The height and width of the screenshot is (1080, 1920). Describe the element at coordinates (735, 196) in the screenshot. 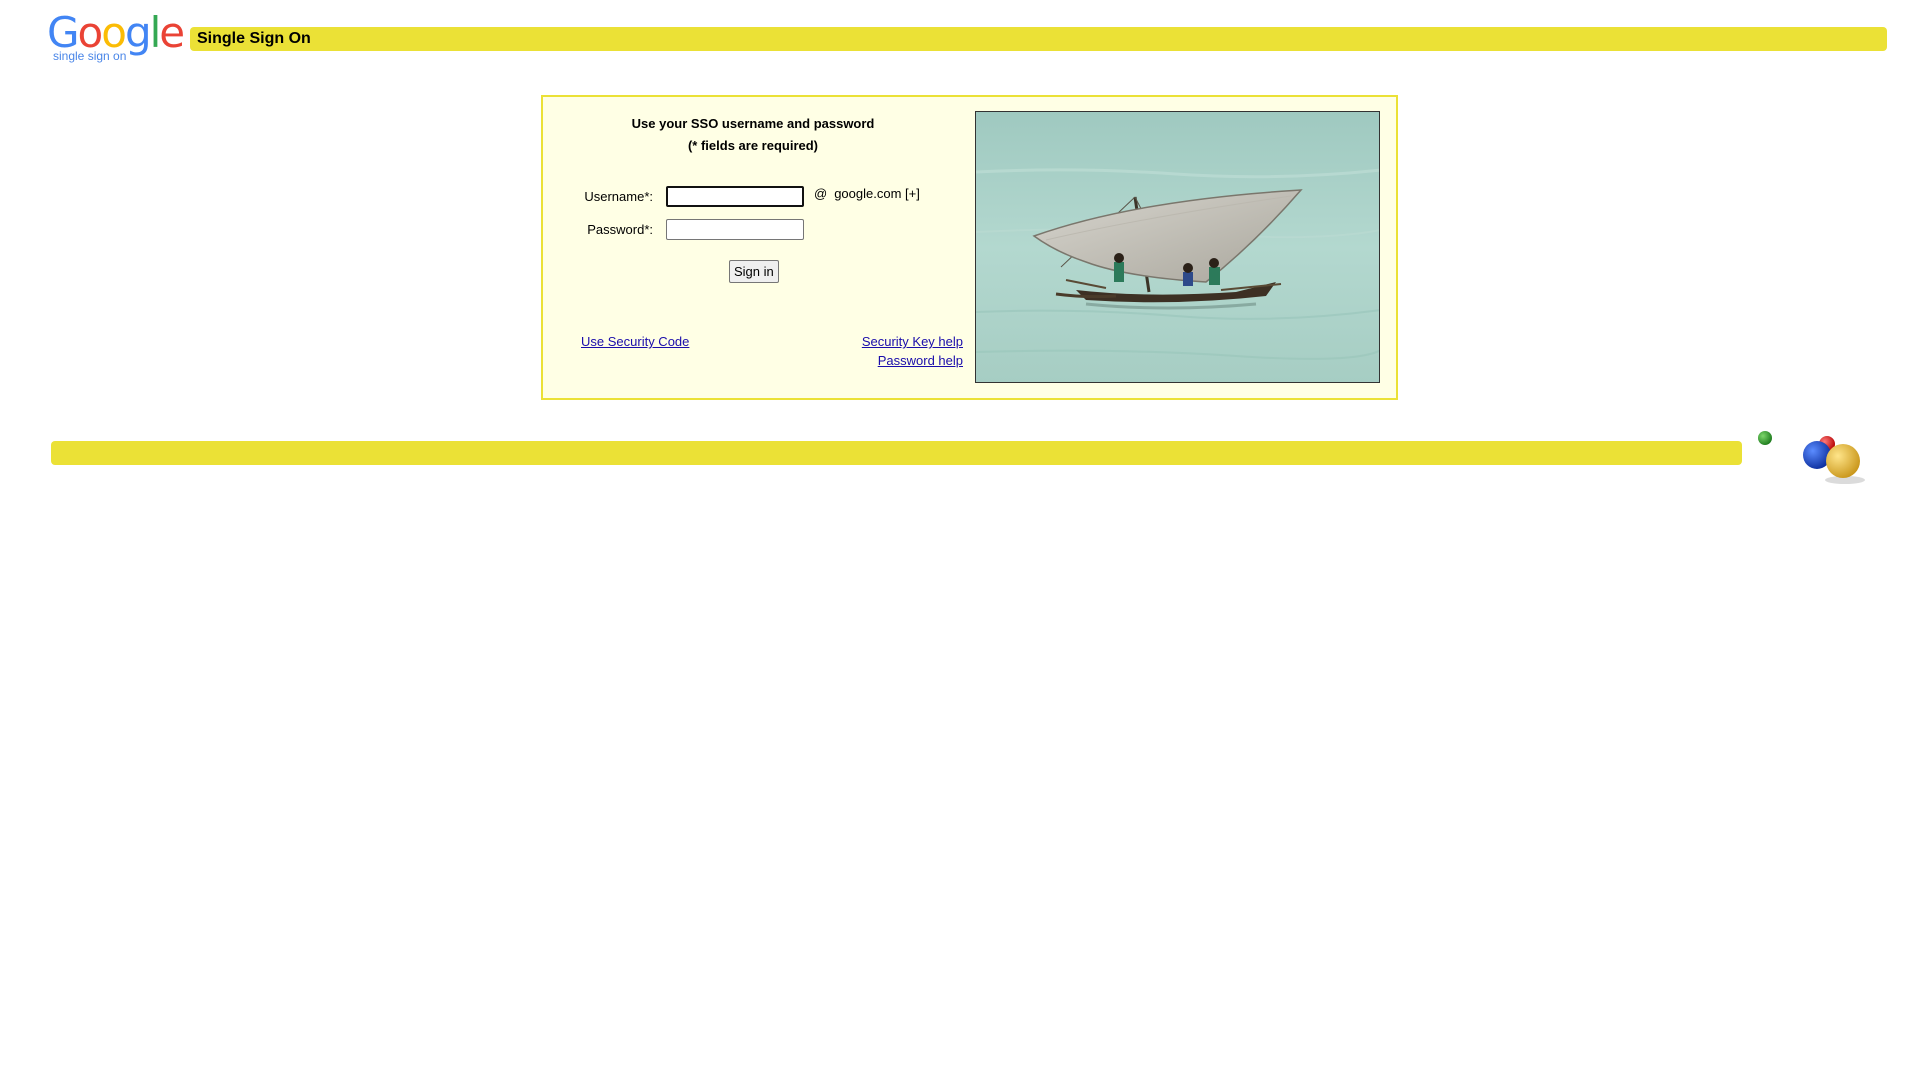

I see `username-input` at that location.